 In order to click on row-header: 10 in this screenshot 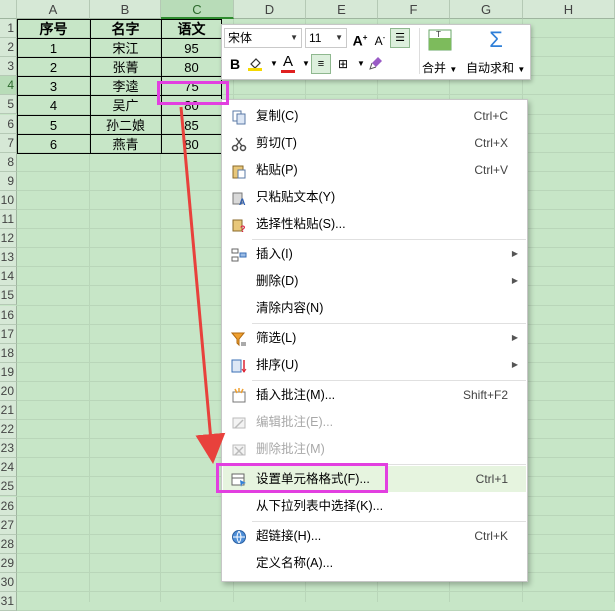, I will do `click(8, 200)`.